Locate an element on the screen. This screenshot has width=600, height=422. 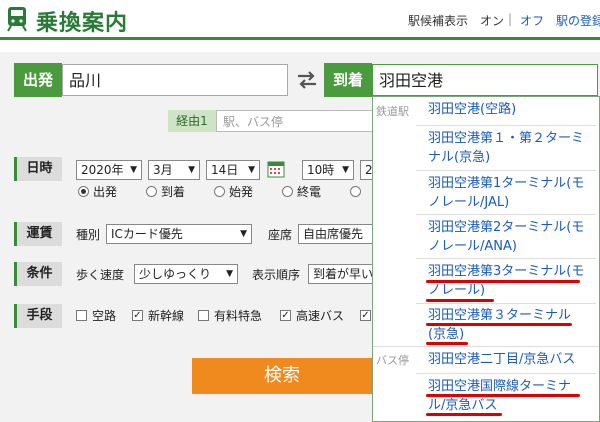
sort-order-select: 到着が早い is located at coordinates (341, 274).